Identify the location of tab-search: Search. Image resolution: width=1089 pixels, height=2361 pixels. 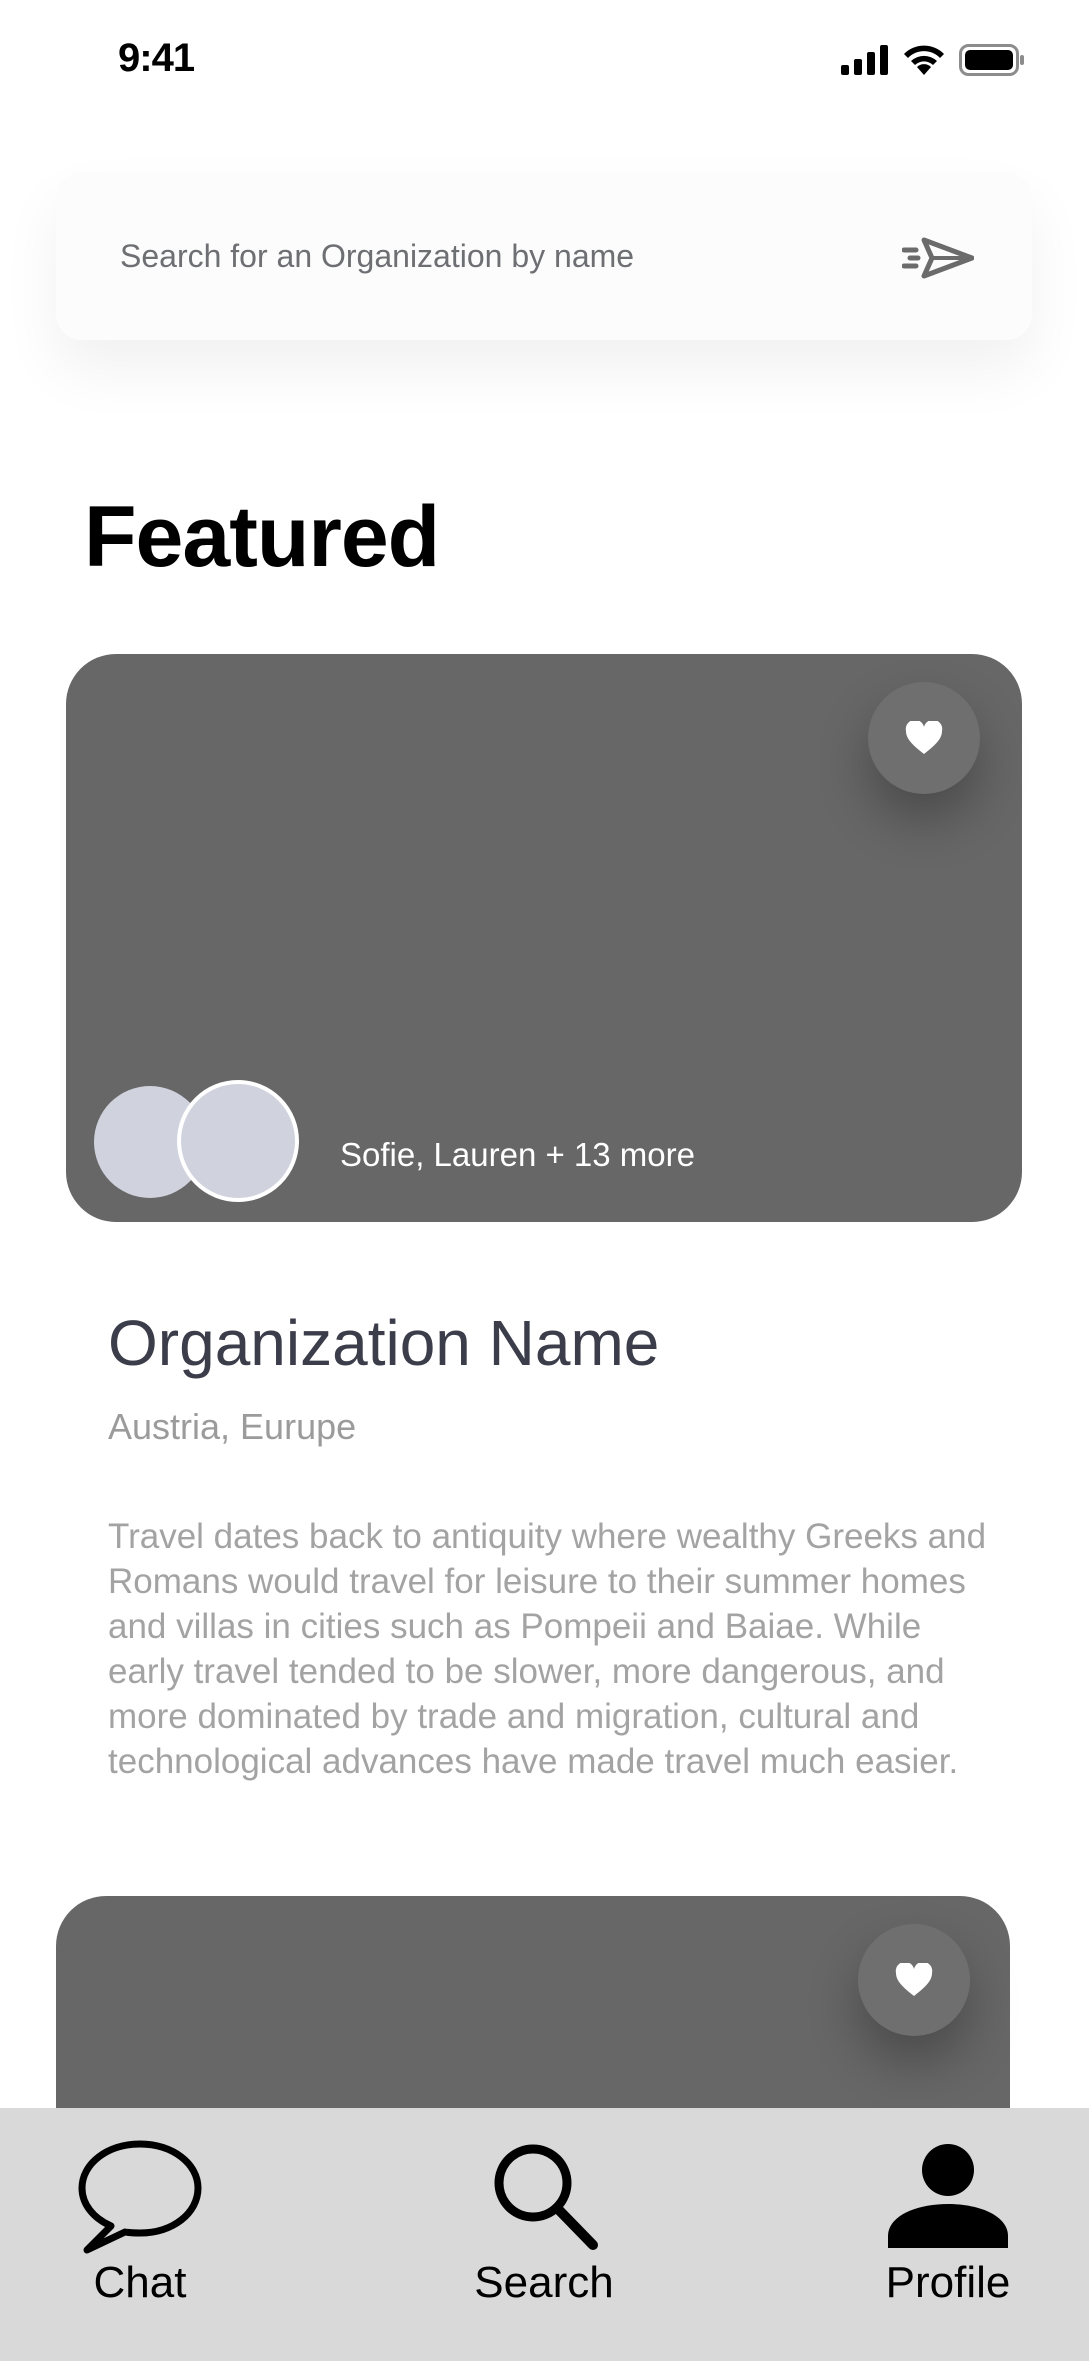
(544, 2234).